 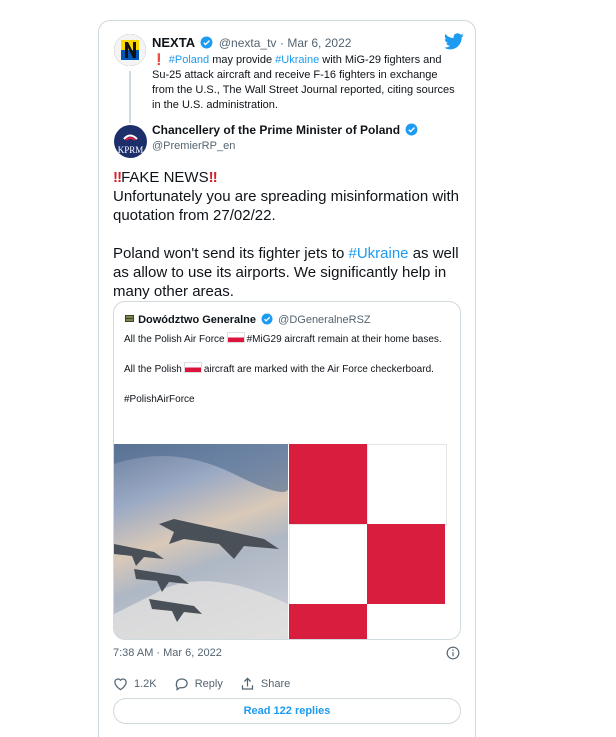 What do you see at coordinates (289, 177) in the screenshot?
I see `fake-news-line: ‼FAKE NEWS‼` at bounding box center [289, 177].